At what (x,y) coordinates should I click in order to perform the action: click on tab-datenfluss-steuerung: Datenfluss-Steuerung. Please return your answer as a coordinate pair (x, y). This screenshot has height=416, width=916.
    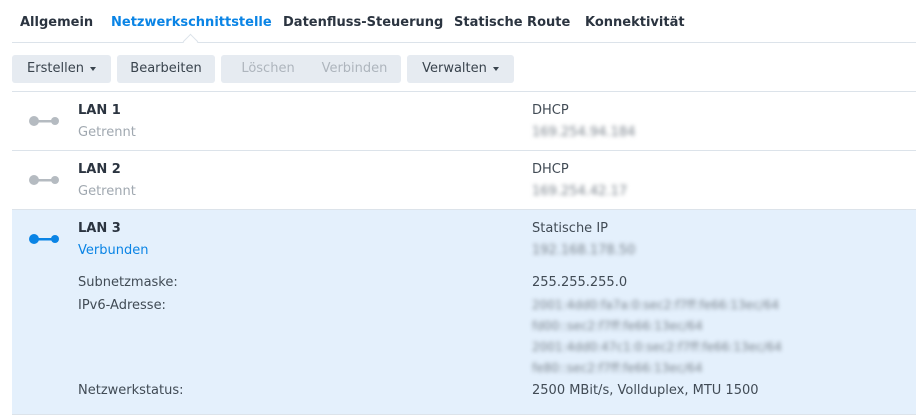
    Looking at the image, I should click on (363, 22).